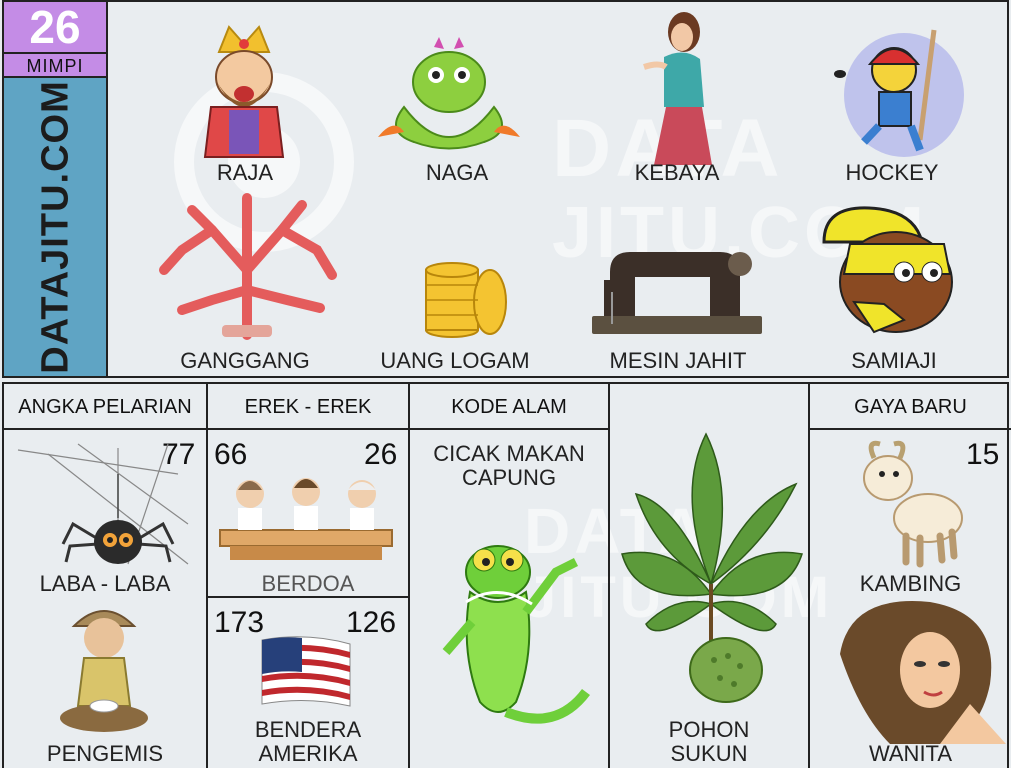  I want to click on gaya-baru-item1-label: KAMBING, so click(910, 583).